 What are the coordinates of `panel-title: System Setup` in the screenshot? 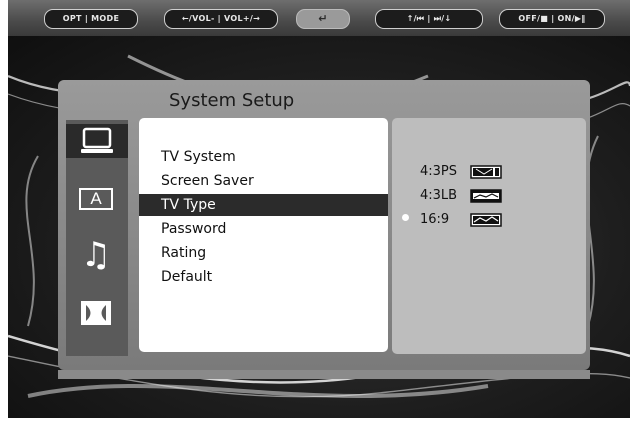 It's located at (232, 100).